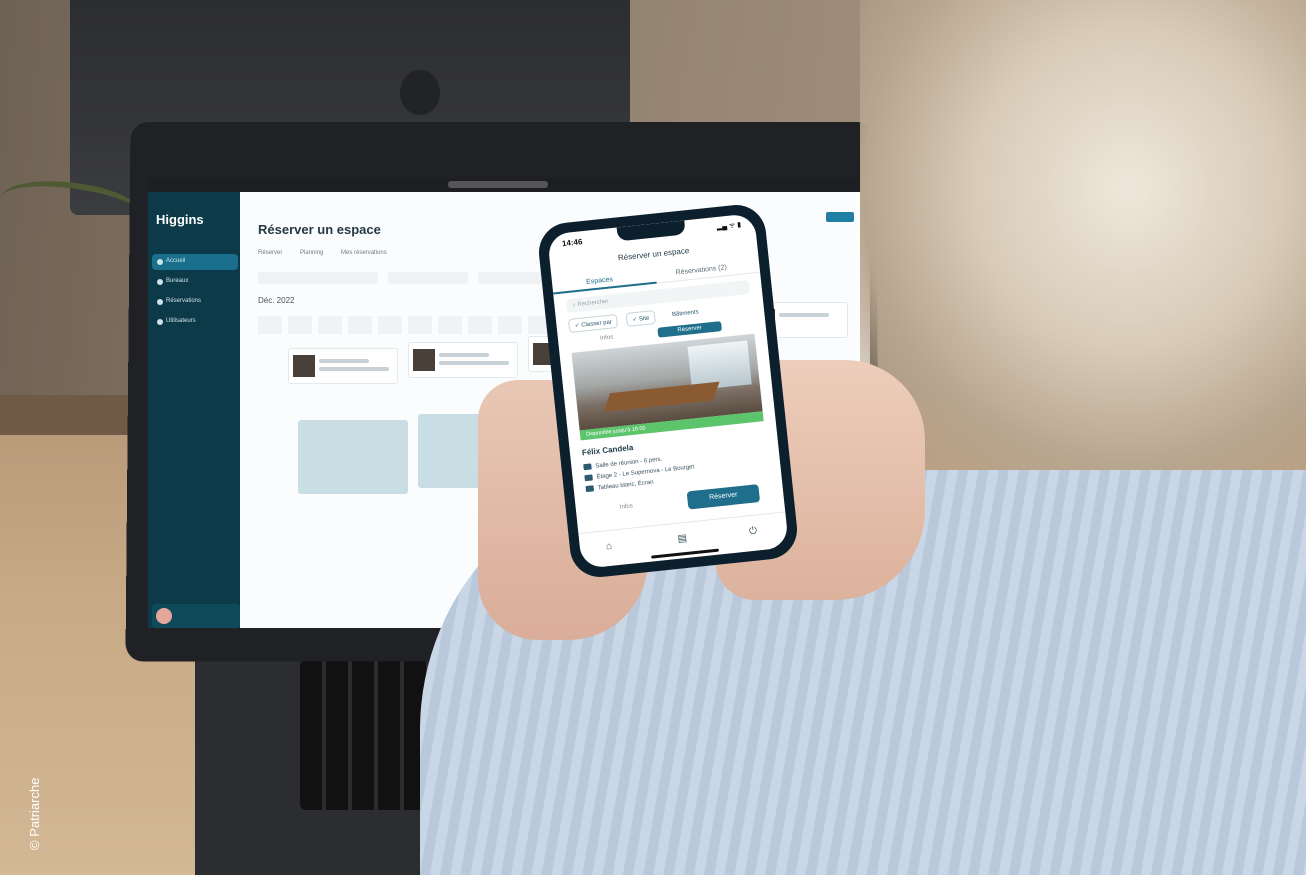 Image resolution: width=1306 pixels, height=875 pixels. What do you see at coordinates (619, 486) in the screenshot?
I see `room-equipment: Tableau blanc, Écran` at bounding box center [619, 486].